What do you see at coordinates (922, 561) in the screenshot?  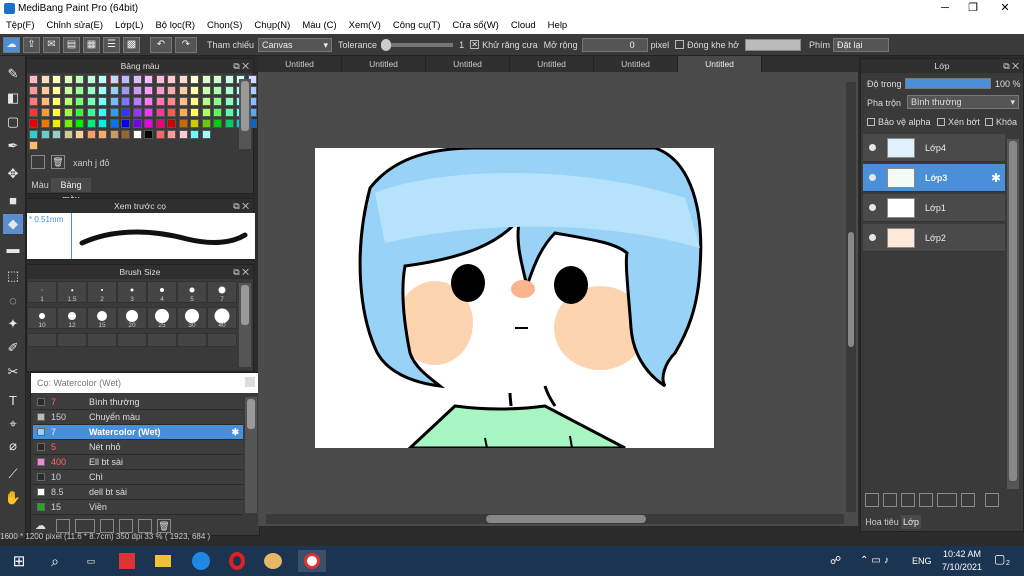 I see `language-indicator: ENG` at bounding box center [922, 561].